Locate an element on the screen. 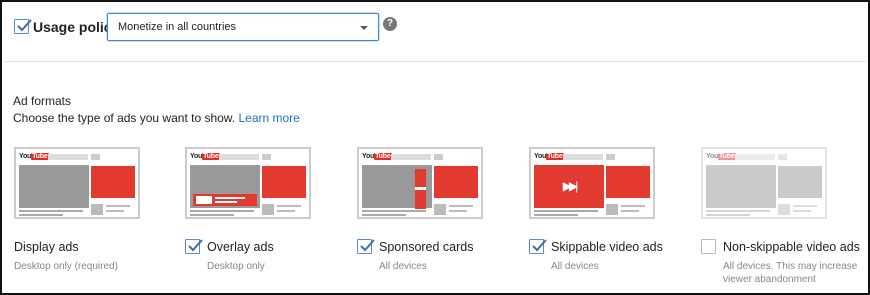 This screenshot has width=870, height=295. skippable-ads-thumbnail: YouTube ▶▶| is located at coordinates (592, 183).